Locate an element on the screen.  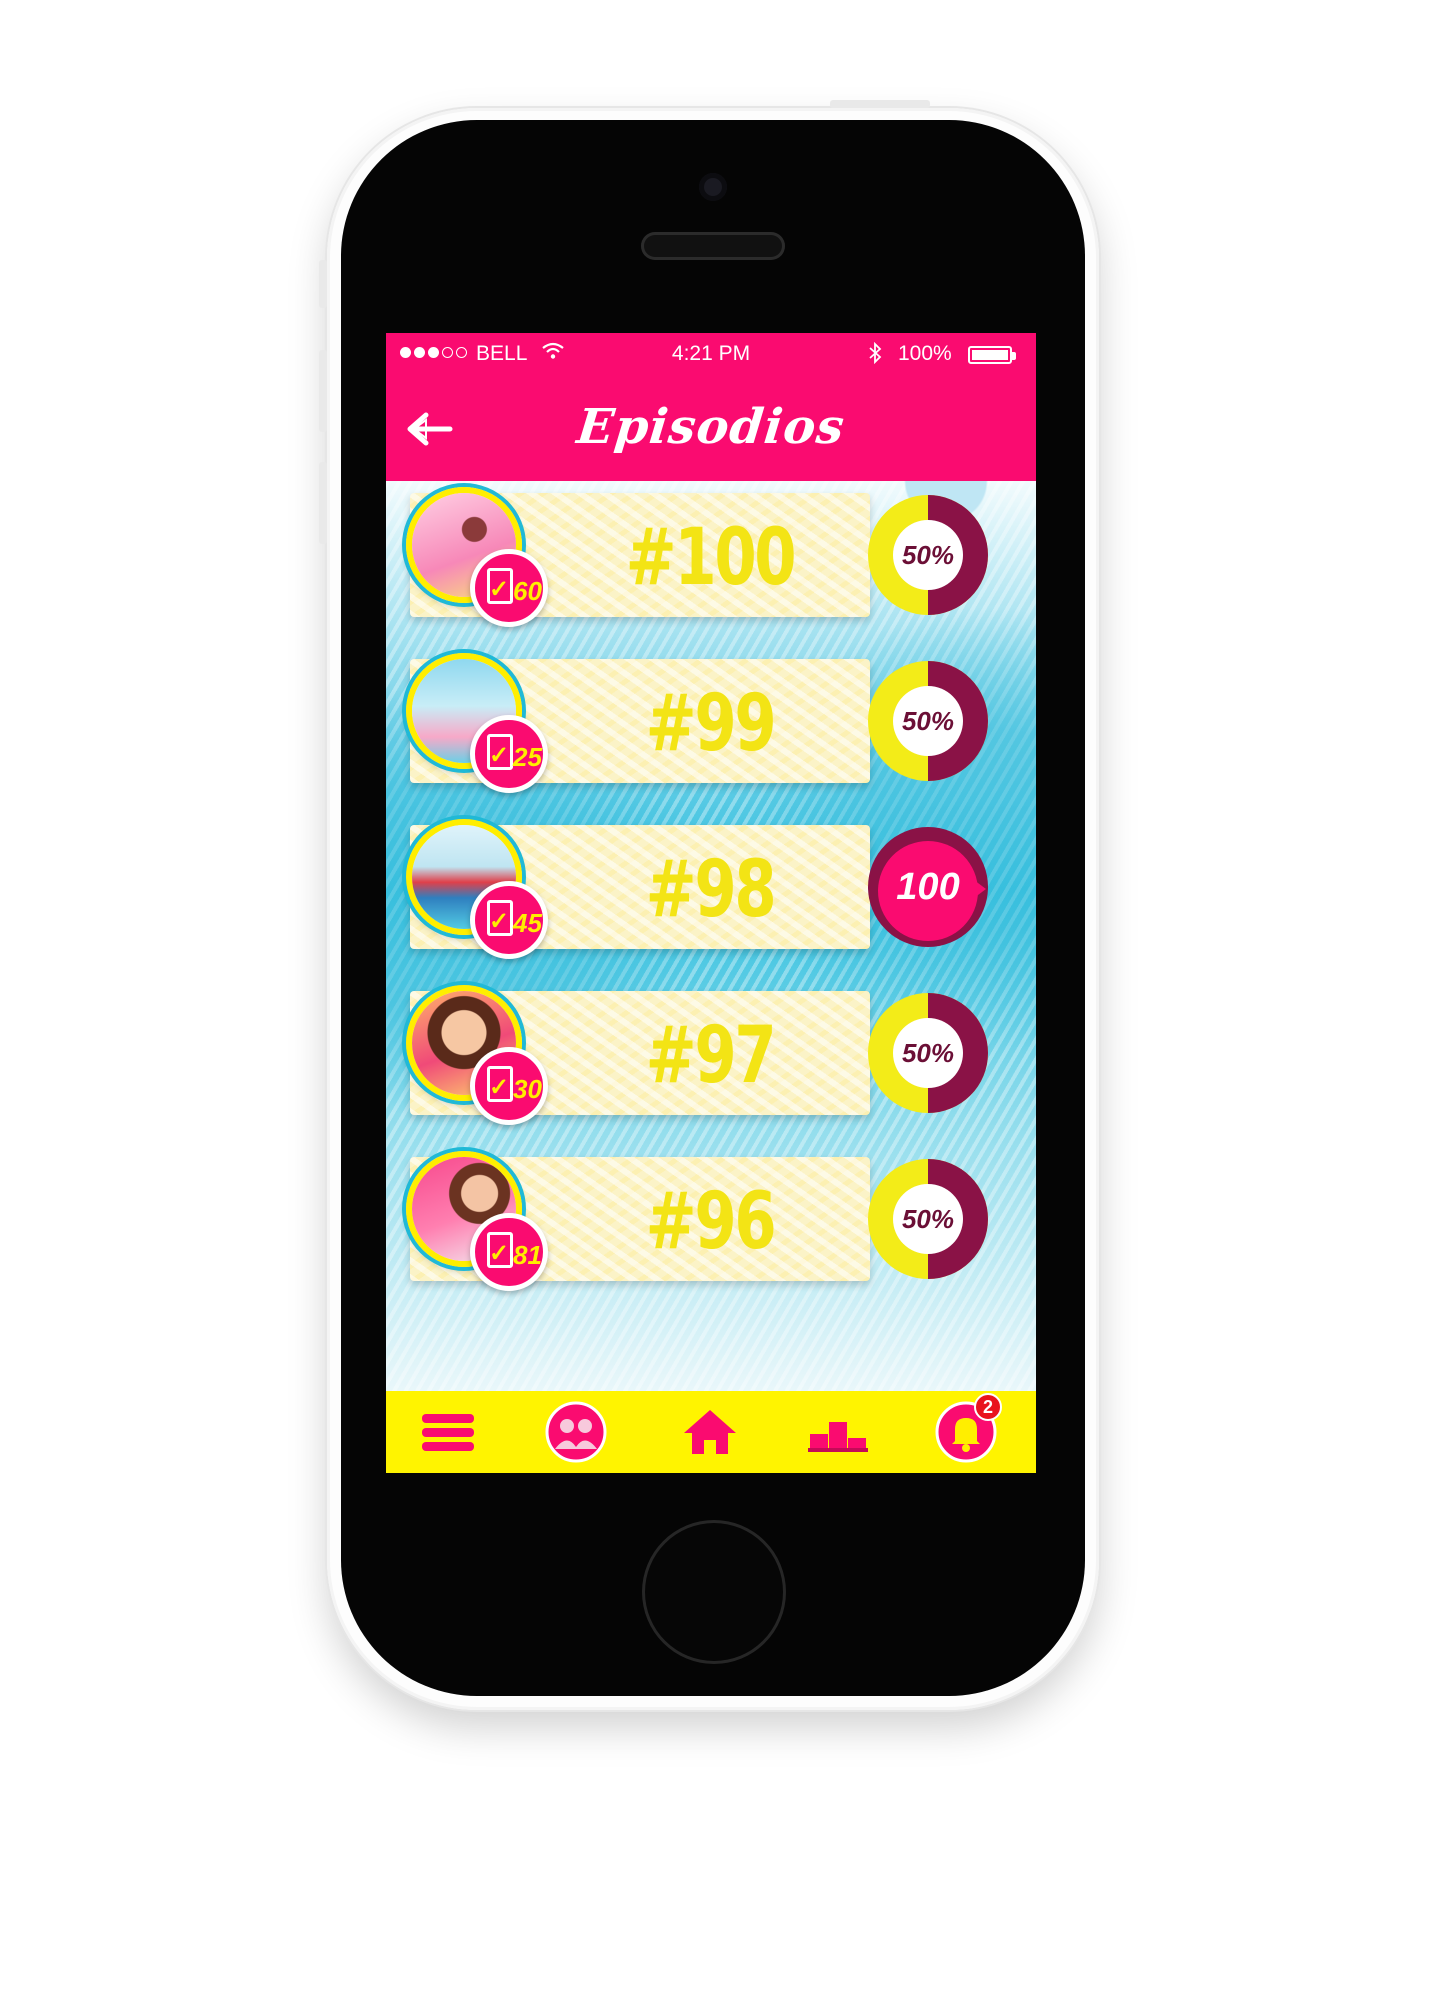
episode-card: ✓ 45 #98 is located at coordinates (638, 889).